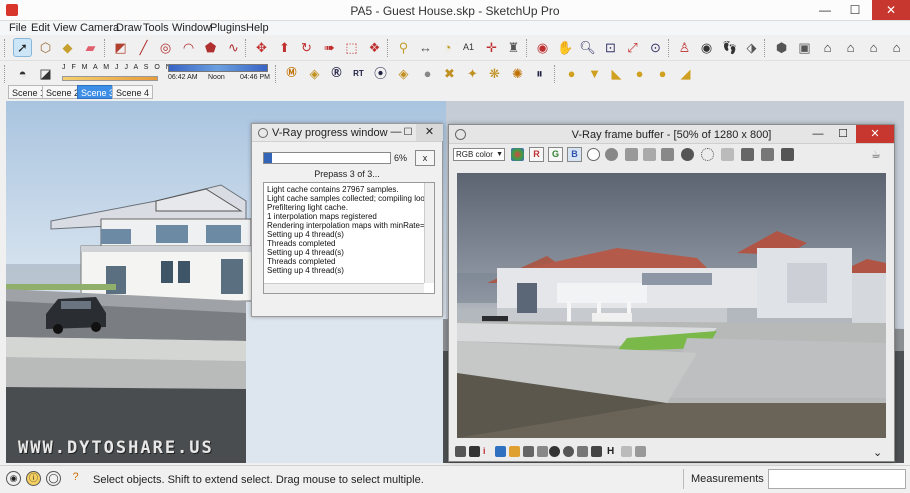  Describe the element at coordinates (855, 10) in the screenshot. I see `maximize-button: ☐` at that location.